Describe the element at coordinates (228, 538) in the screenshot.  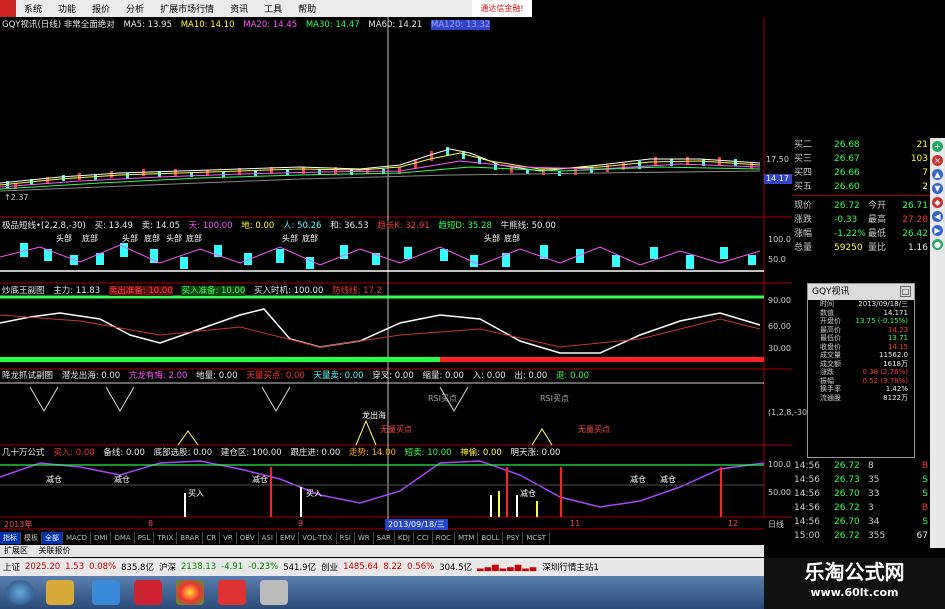
I see `tab-vr: VR` at that location.